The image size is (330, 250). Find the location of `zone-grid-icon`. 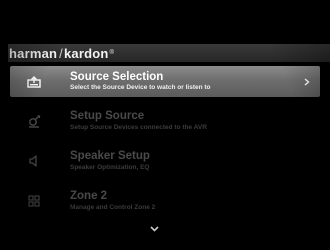

zone-grid-icon is located at coordinates (34, 201).